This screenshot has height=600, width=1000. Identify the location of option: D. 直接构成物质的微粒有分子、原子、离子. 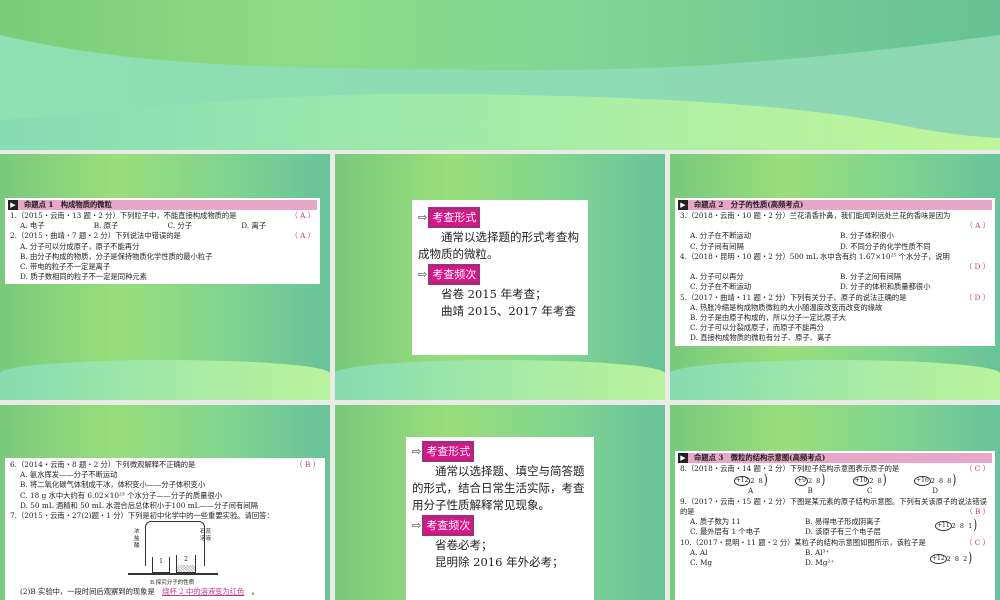
(761, 338).